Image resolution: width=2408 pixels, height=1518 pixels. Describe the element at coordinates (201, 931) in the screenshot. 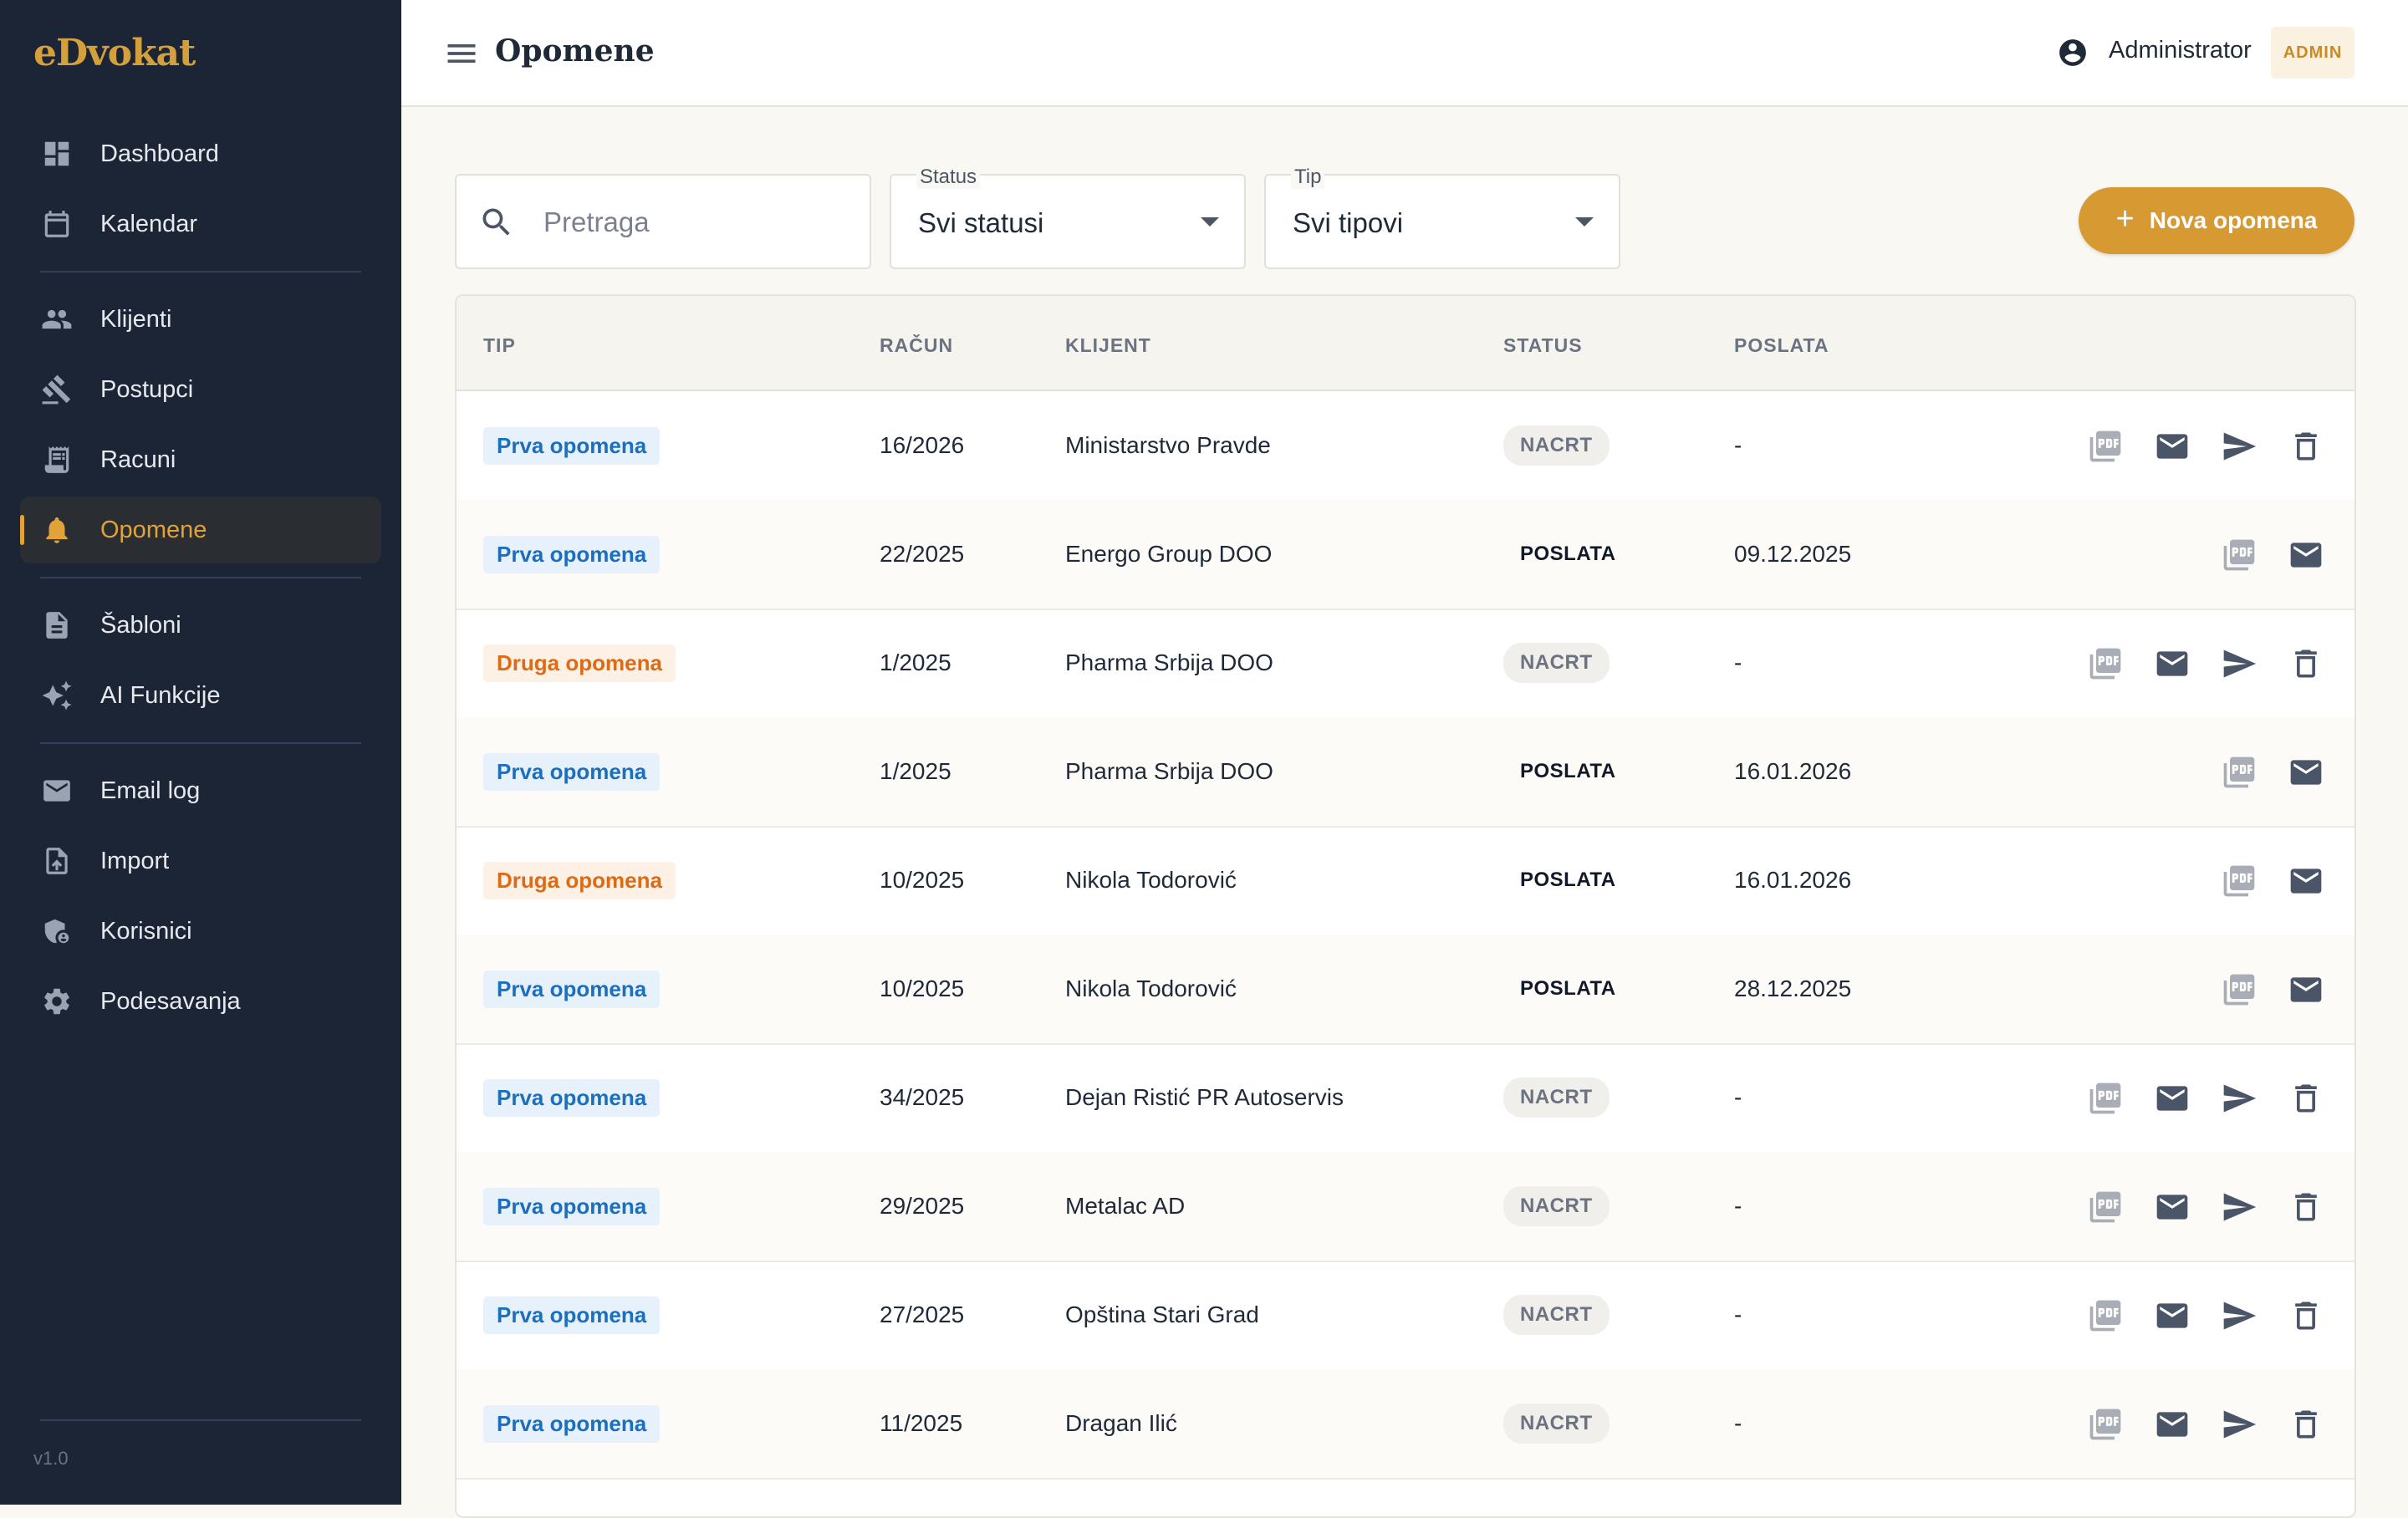

I see `sidebar-item-korisnici: Korisnici` at that location.